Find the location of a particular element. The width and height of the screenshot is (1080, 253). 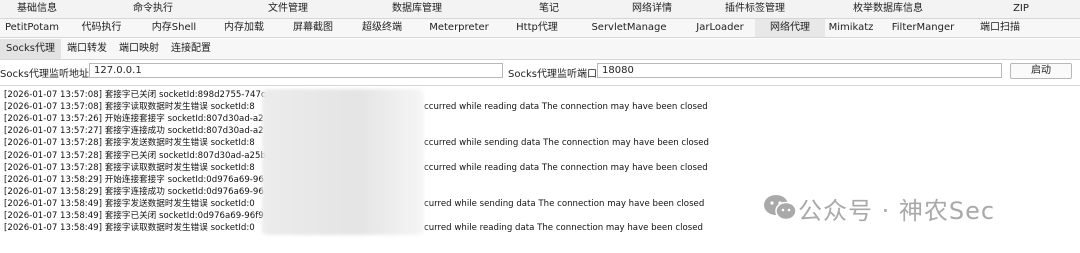

plugin-tab: JarLoader is located at coordinates (720, 28).